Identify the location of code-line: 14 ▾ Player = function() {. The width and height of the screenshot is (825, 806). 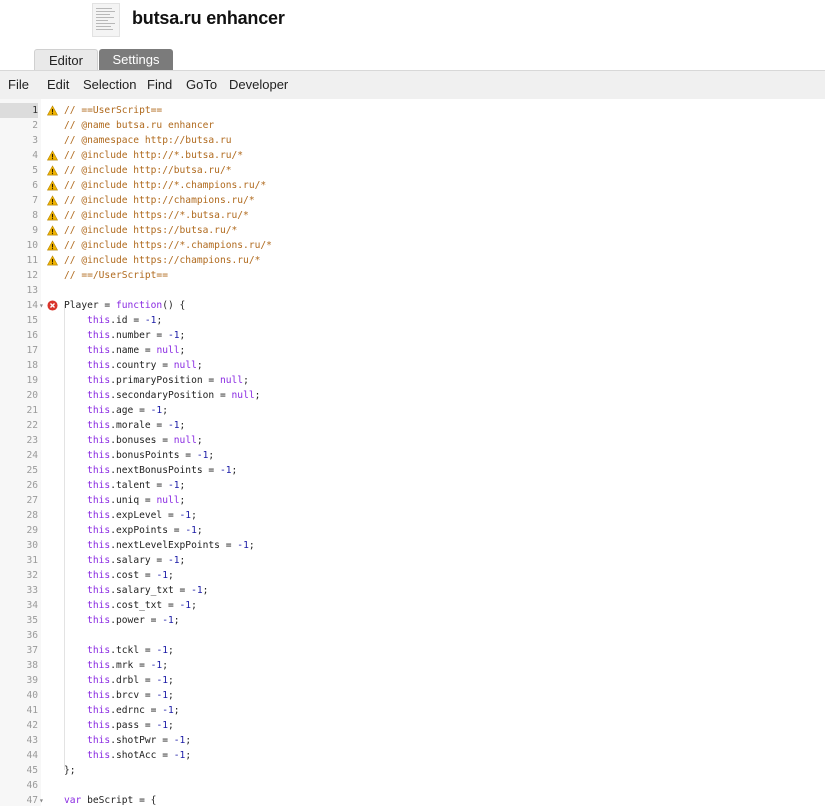
(412, 305).